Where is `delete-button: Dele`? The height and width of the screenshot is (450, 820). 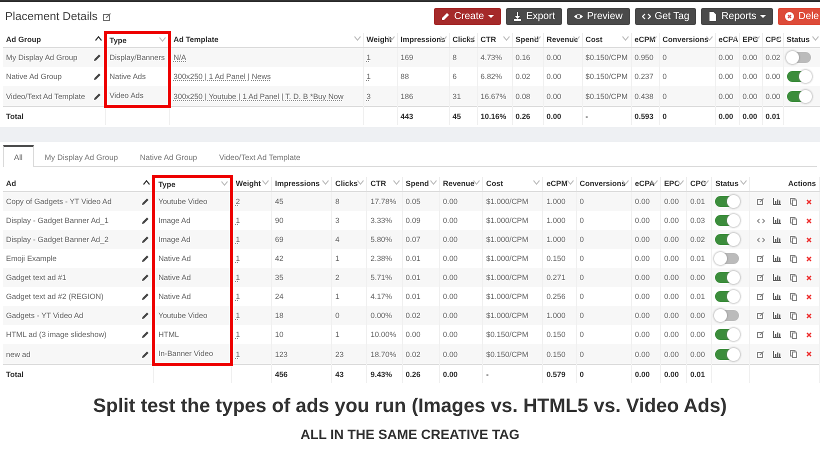
delete-button: Dele is located at coordinates (799, 16).